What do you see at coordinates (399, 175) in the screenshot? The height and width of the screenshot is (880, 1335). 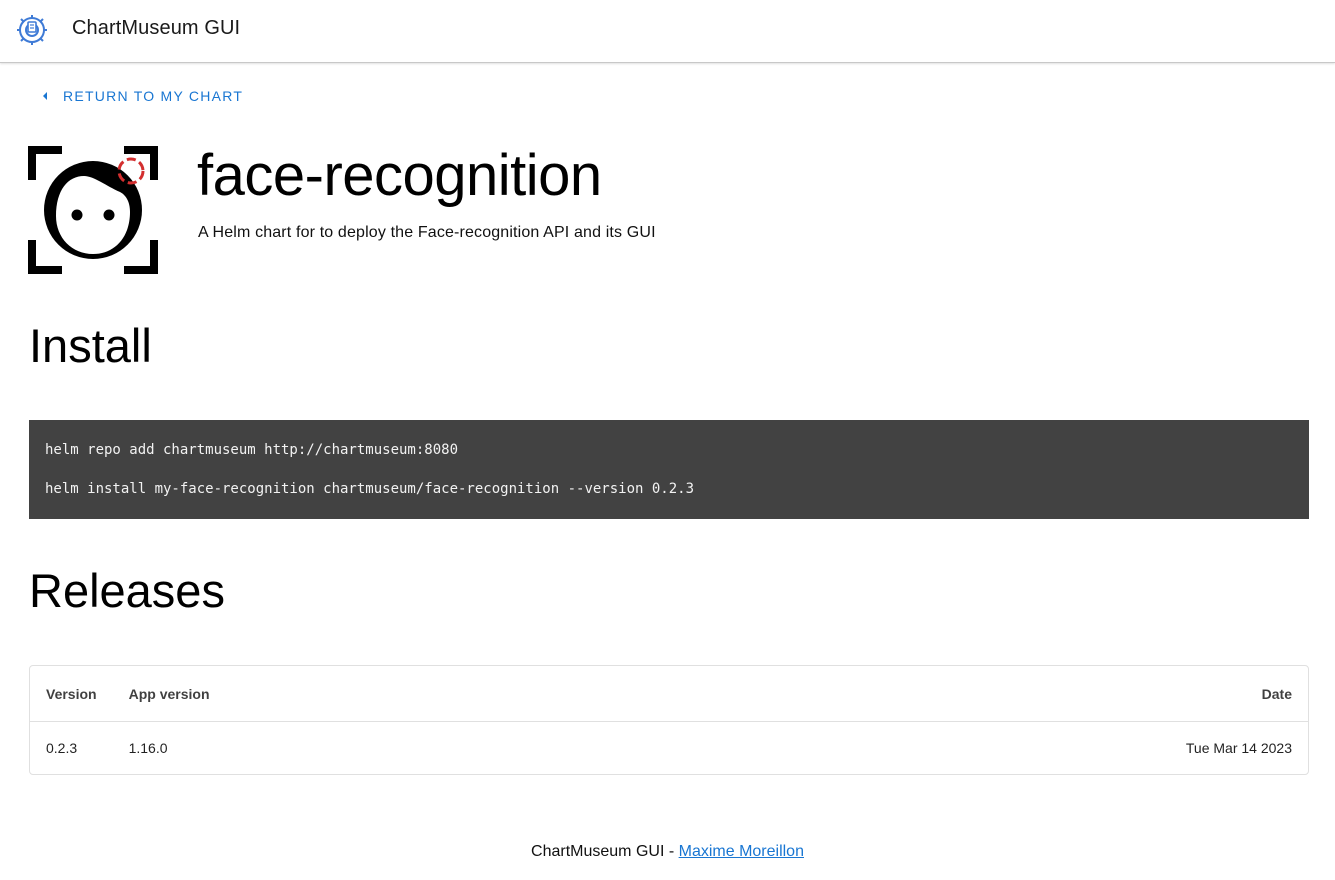 I see `chart-name: face-recognition` at bounding box center [399, 175].